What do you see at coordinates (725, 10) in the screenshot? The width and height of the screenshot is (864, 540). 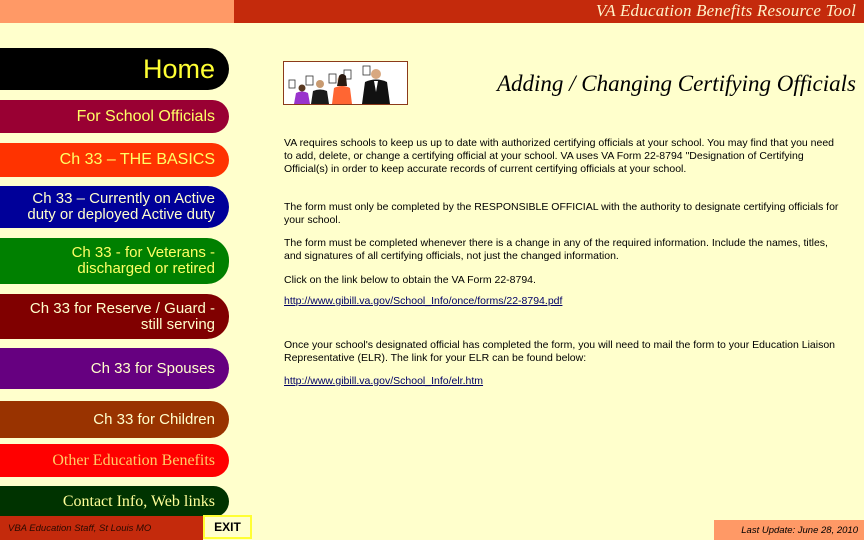 I see `app-title: VA Education Benefits Resource Tool` at bounding box center [725, 10].